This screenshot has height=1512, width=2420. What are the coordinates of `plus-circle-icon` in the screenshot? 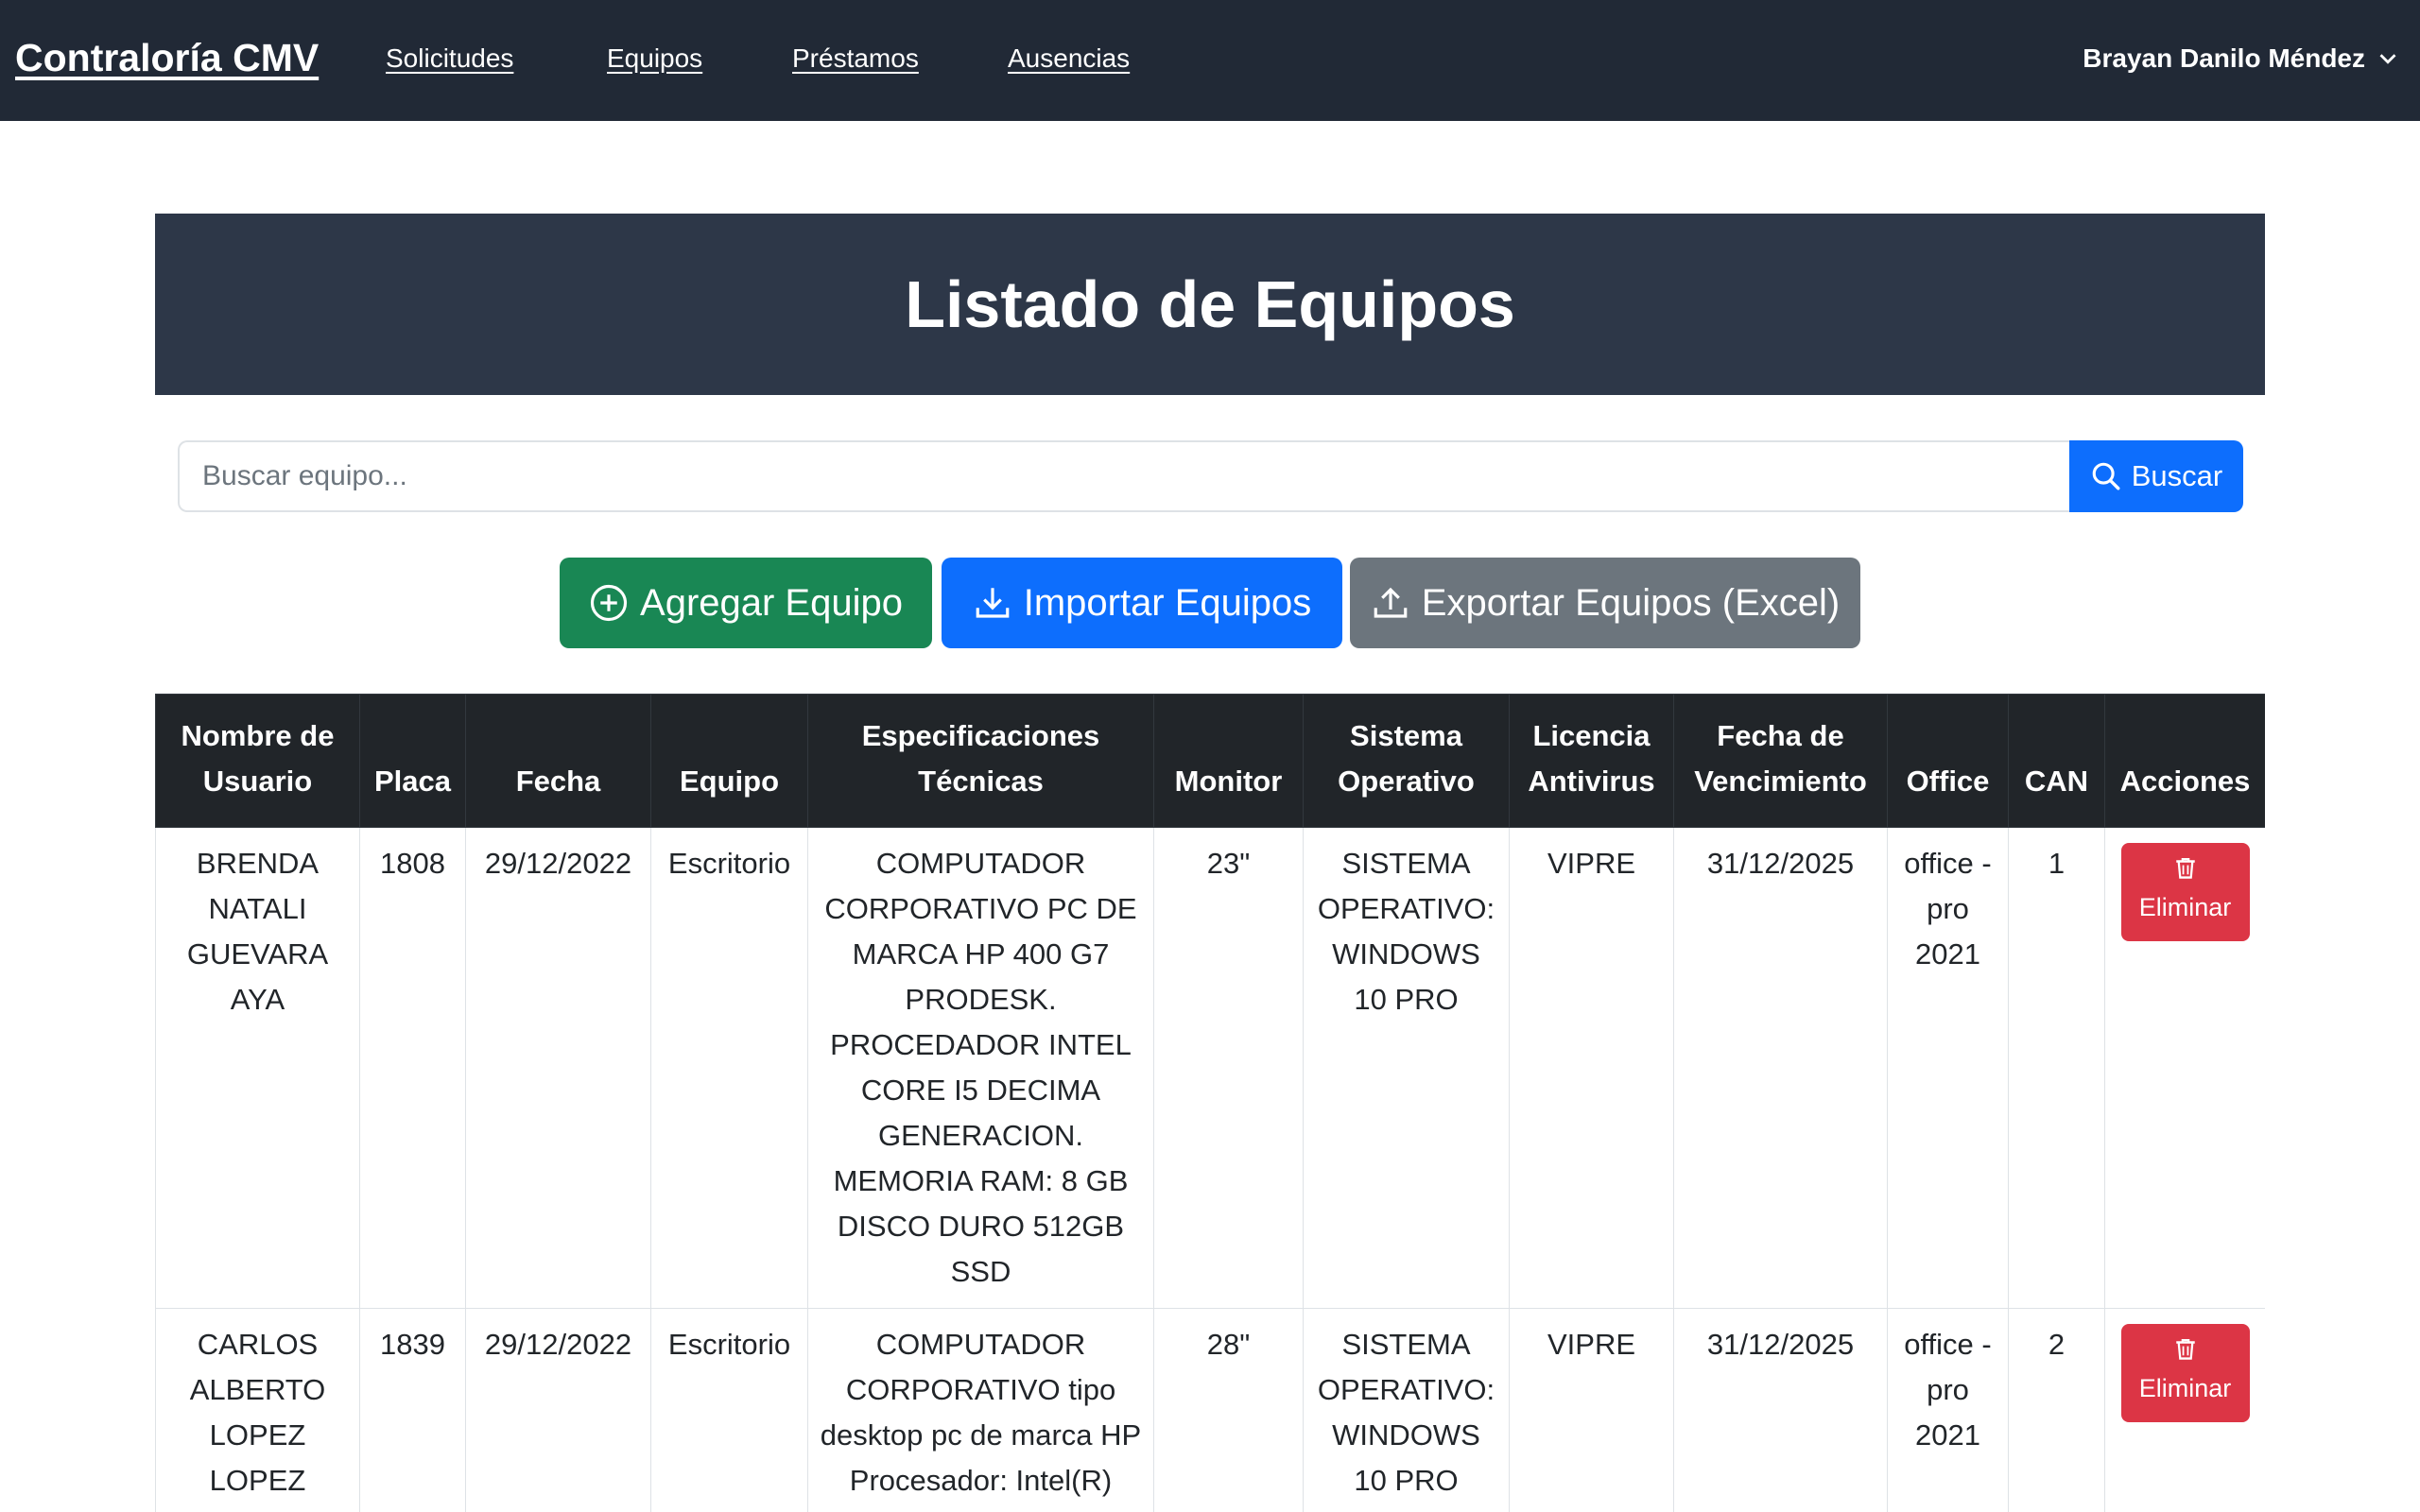 It's located at (609, 603).